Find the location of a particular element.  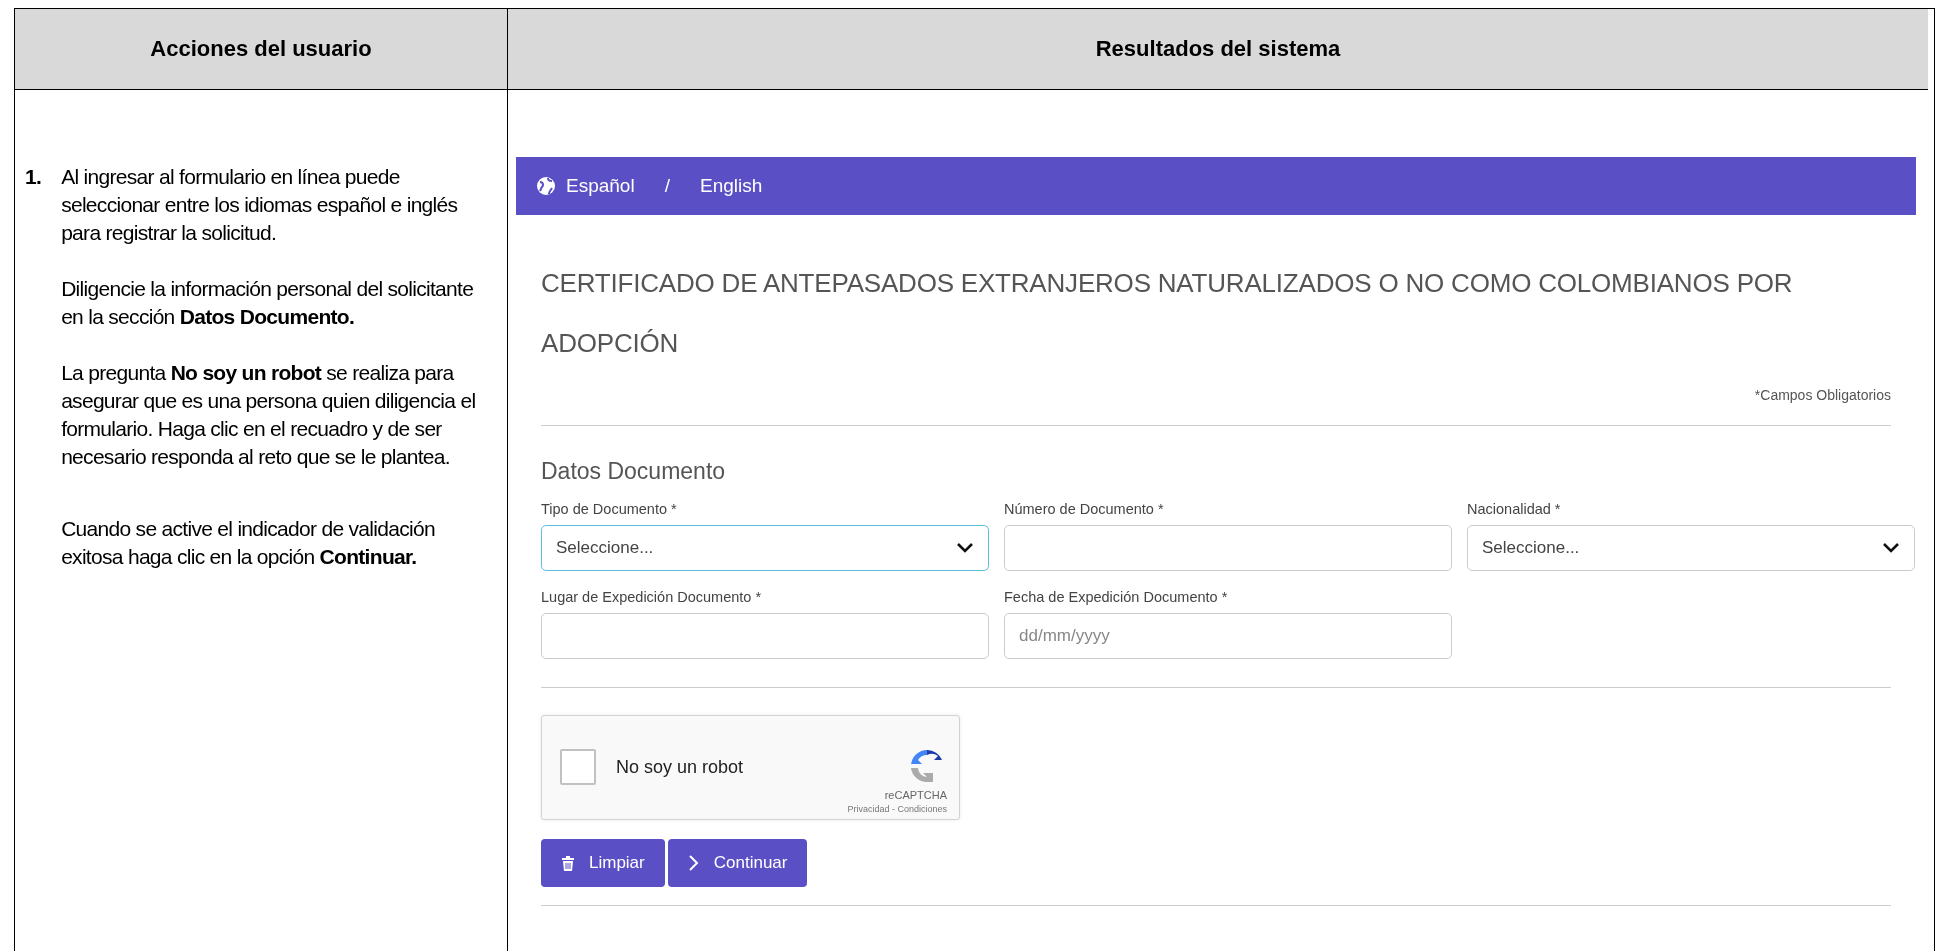

input-field: dd/mm/yyyy is located at coordinates (1228, 635).